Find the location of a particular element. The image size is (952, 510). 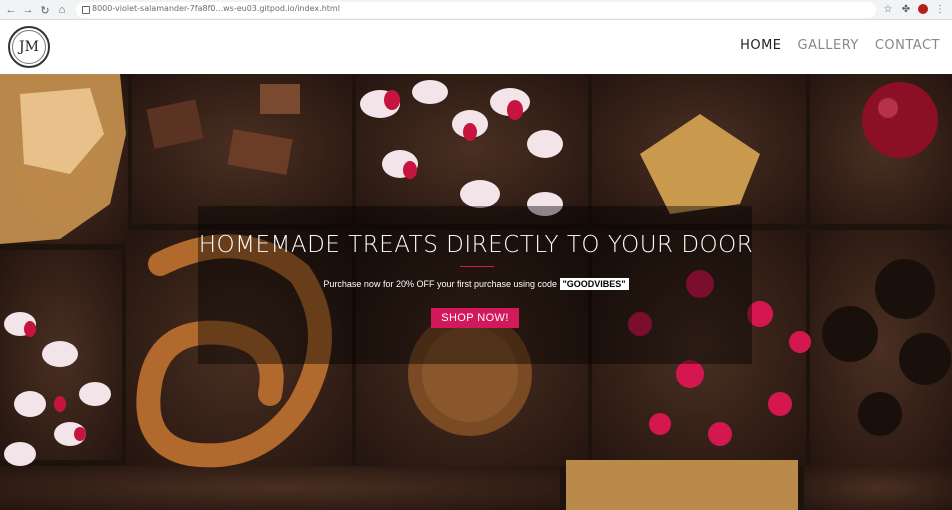

forward-icon: → is located at coordinates (28, 10).